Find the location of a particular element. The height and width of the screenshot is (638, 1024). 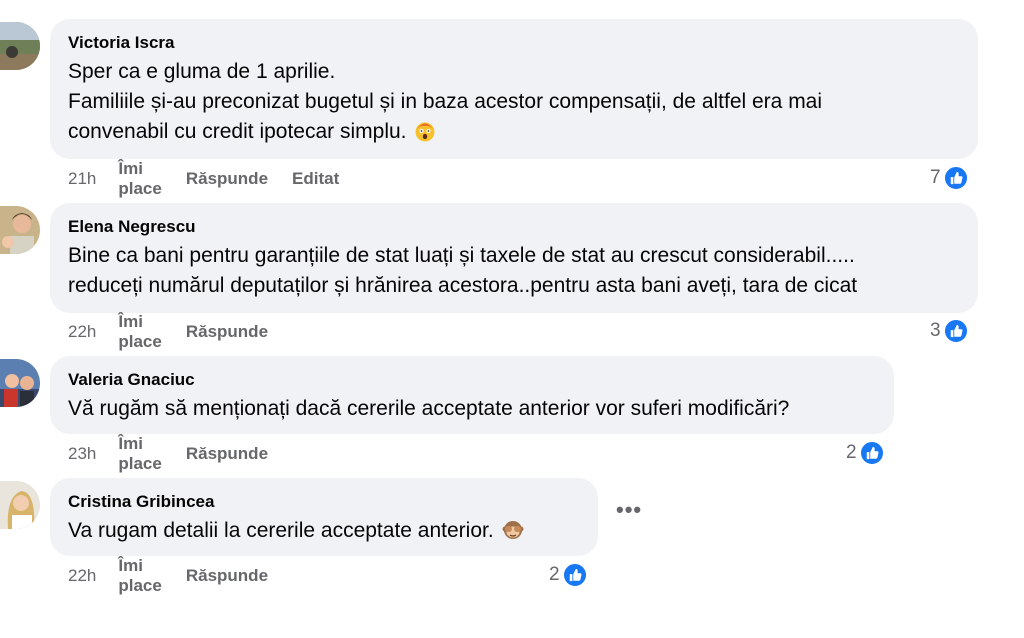

reactions-summary: 7 is located at coordinates (949, 178).